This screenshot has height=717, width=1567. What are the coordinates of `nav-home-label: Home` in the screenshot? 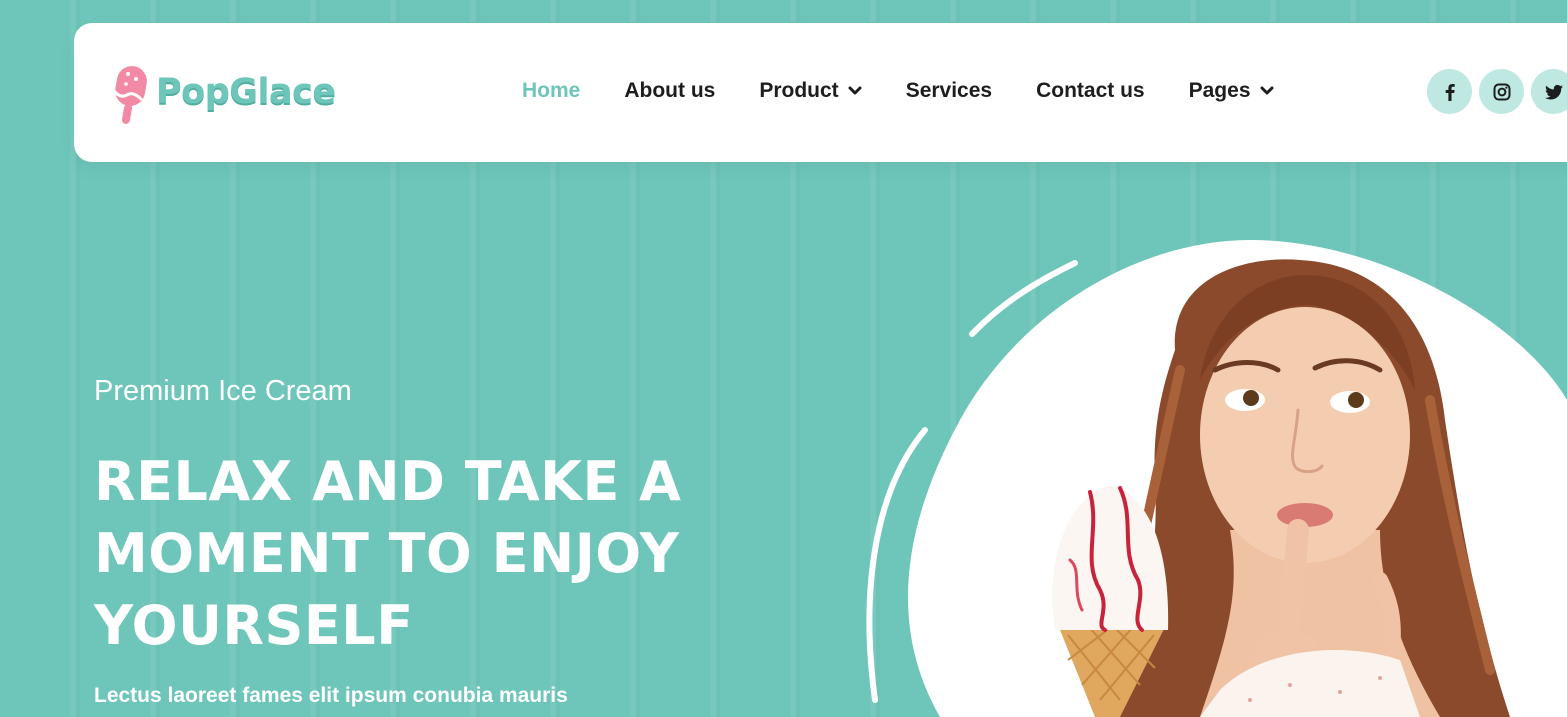 It's located at (551, 90).